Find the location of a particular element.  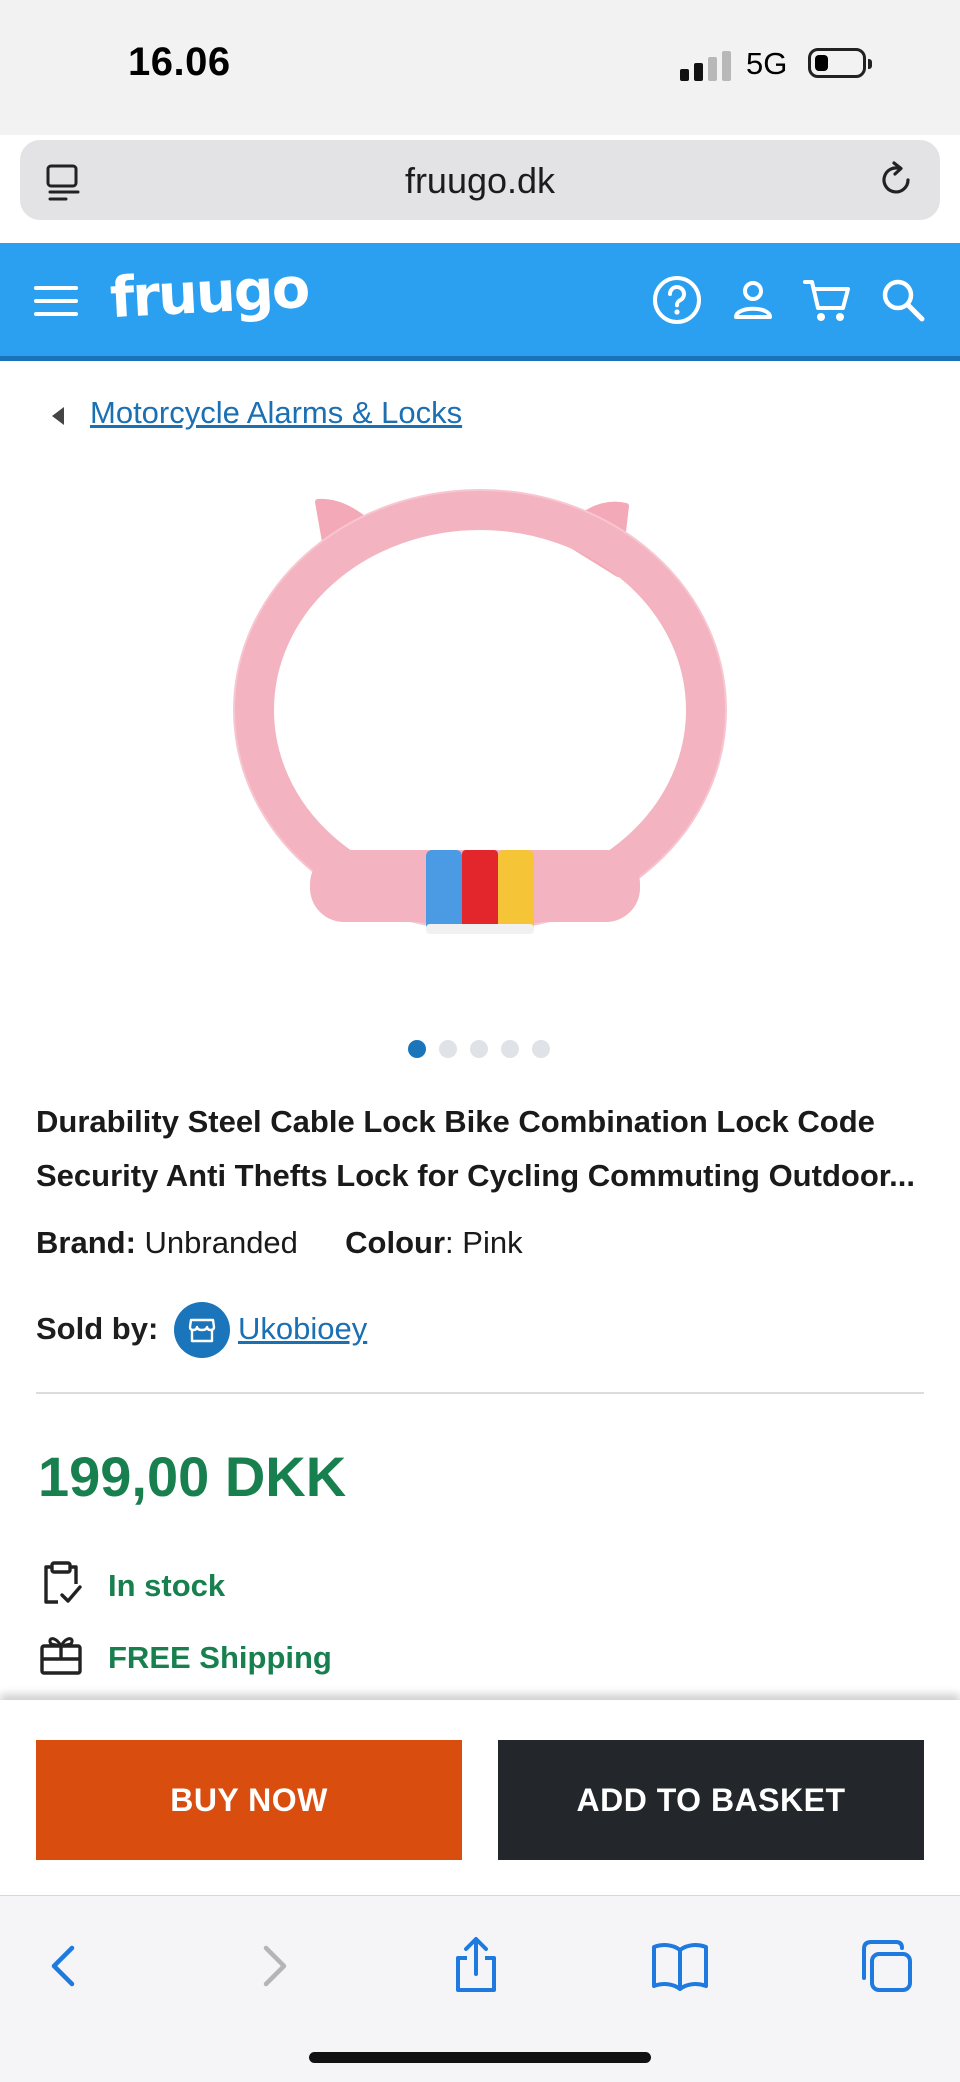

colour-value: Pink is located at coordinates (492, 1242).